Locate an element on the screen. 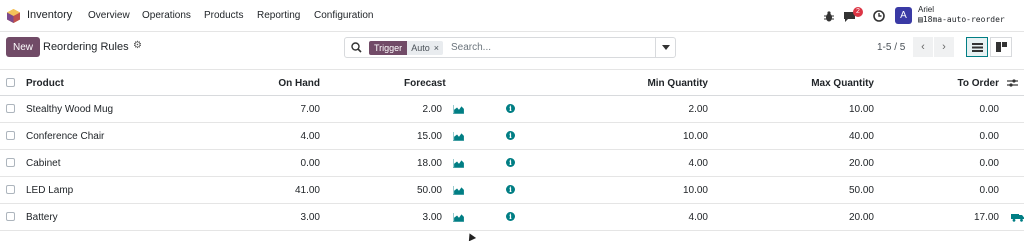 The width and height of the screenshot is (1024, 241). app-name: Inventory is located at coordinates (49, 15).